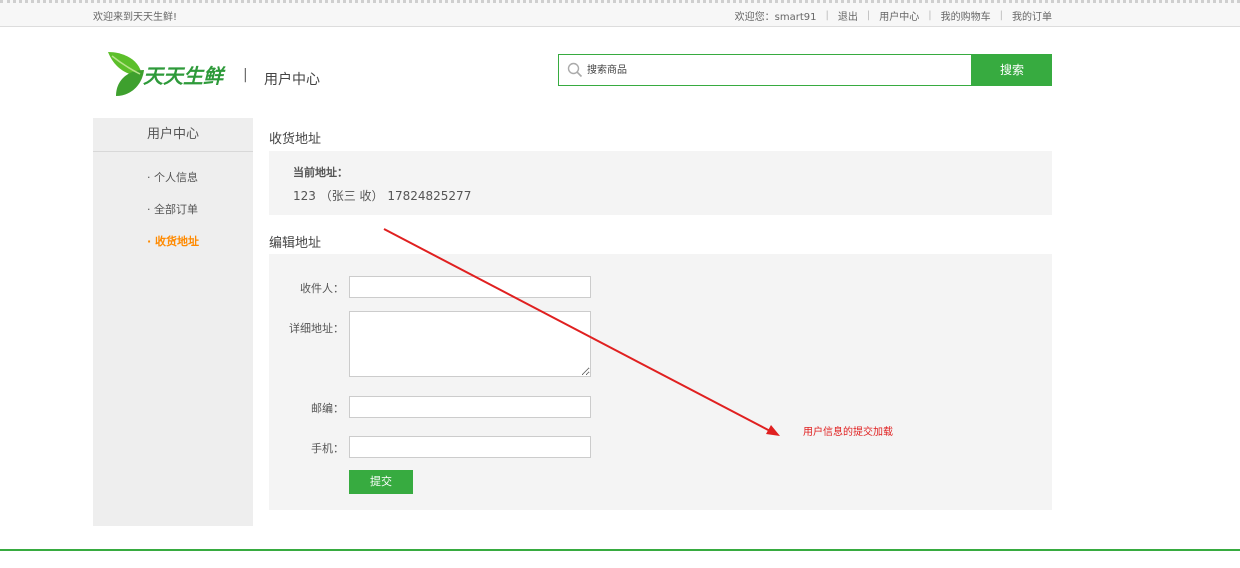 Image resolution: width=1240 pixels, height=568 pixels. I want to click on annotation-text: 用户信息的提交加载, so click(848, 432).